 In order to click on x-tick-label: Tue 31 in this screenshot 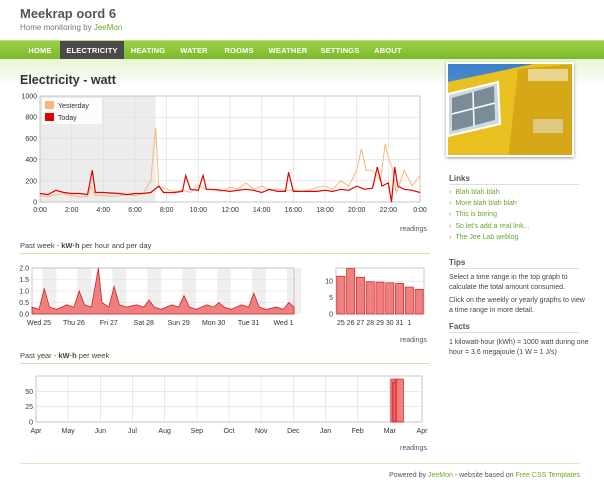, I will do `click(249, 323)`.